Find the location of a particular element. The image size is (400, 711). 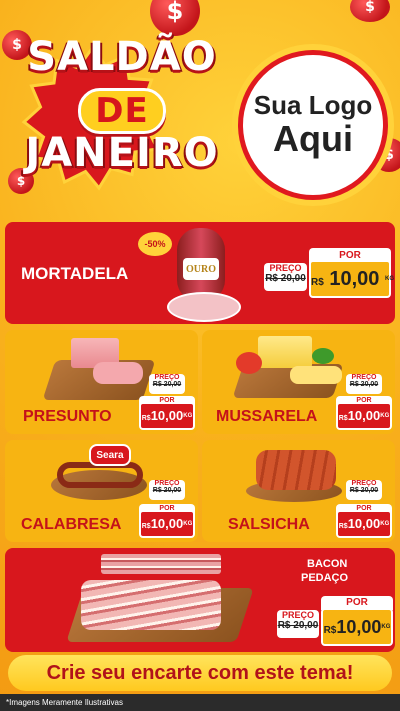

title-line-2: DE is located at coordinates (122, 111).